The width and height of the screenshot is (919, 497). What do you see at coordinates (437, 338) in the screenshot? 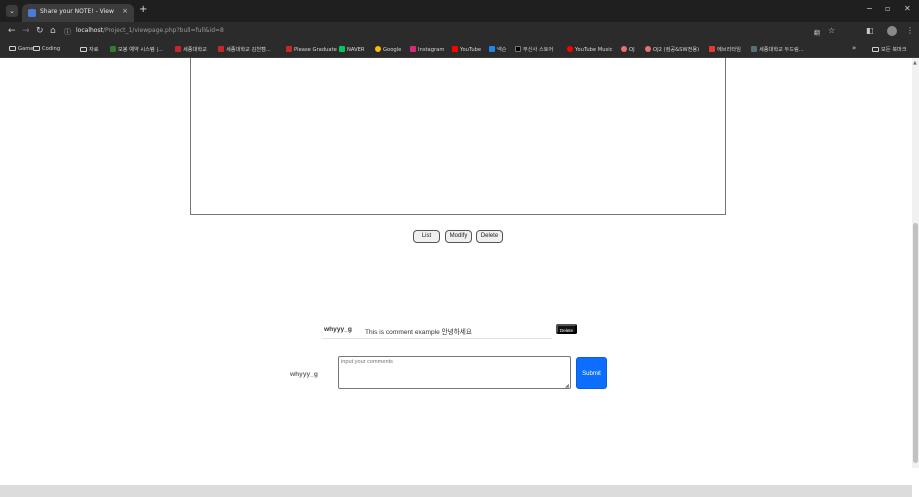
I see `comment-divider` at bounding box center [437, 338].